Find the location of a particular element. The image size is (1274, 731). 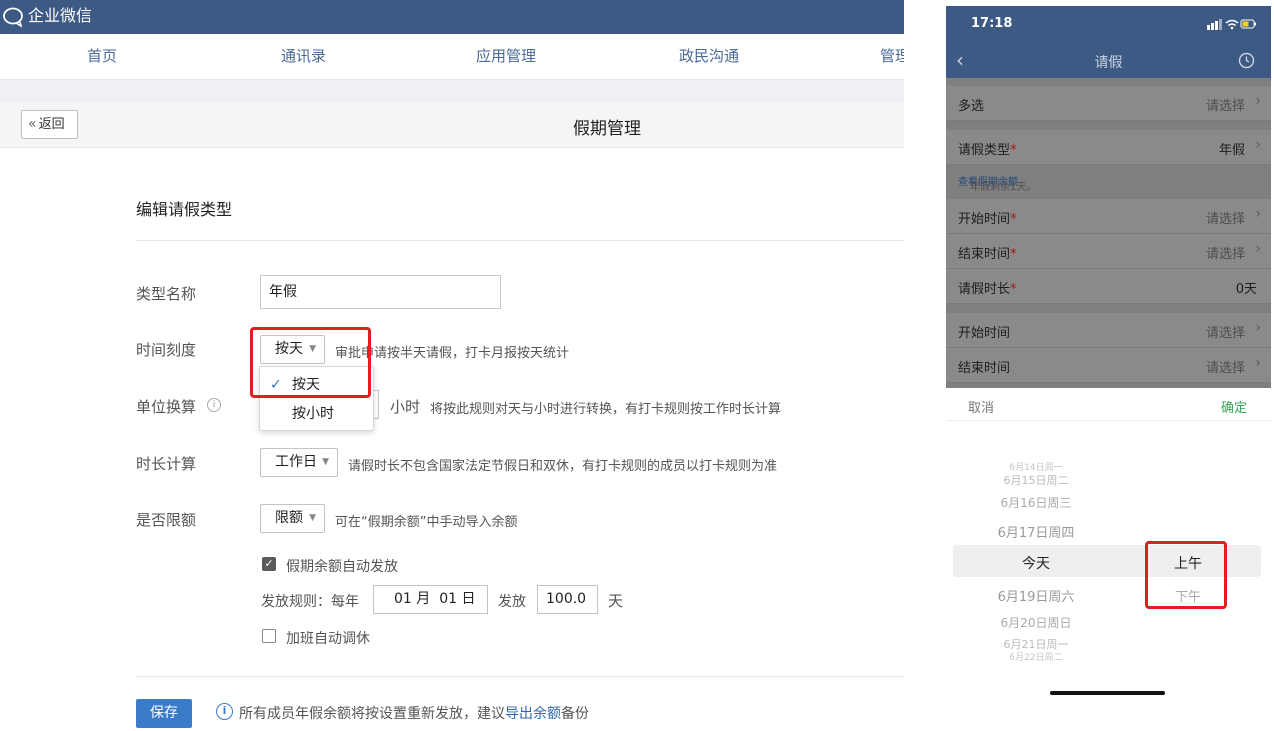

wheel-item: 6月16日周三 is located at coordinates (1036, 503).